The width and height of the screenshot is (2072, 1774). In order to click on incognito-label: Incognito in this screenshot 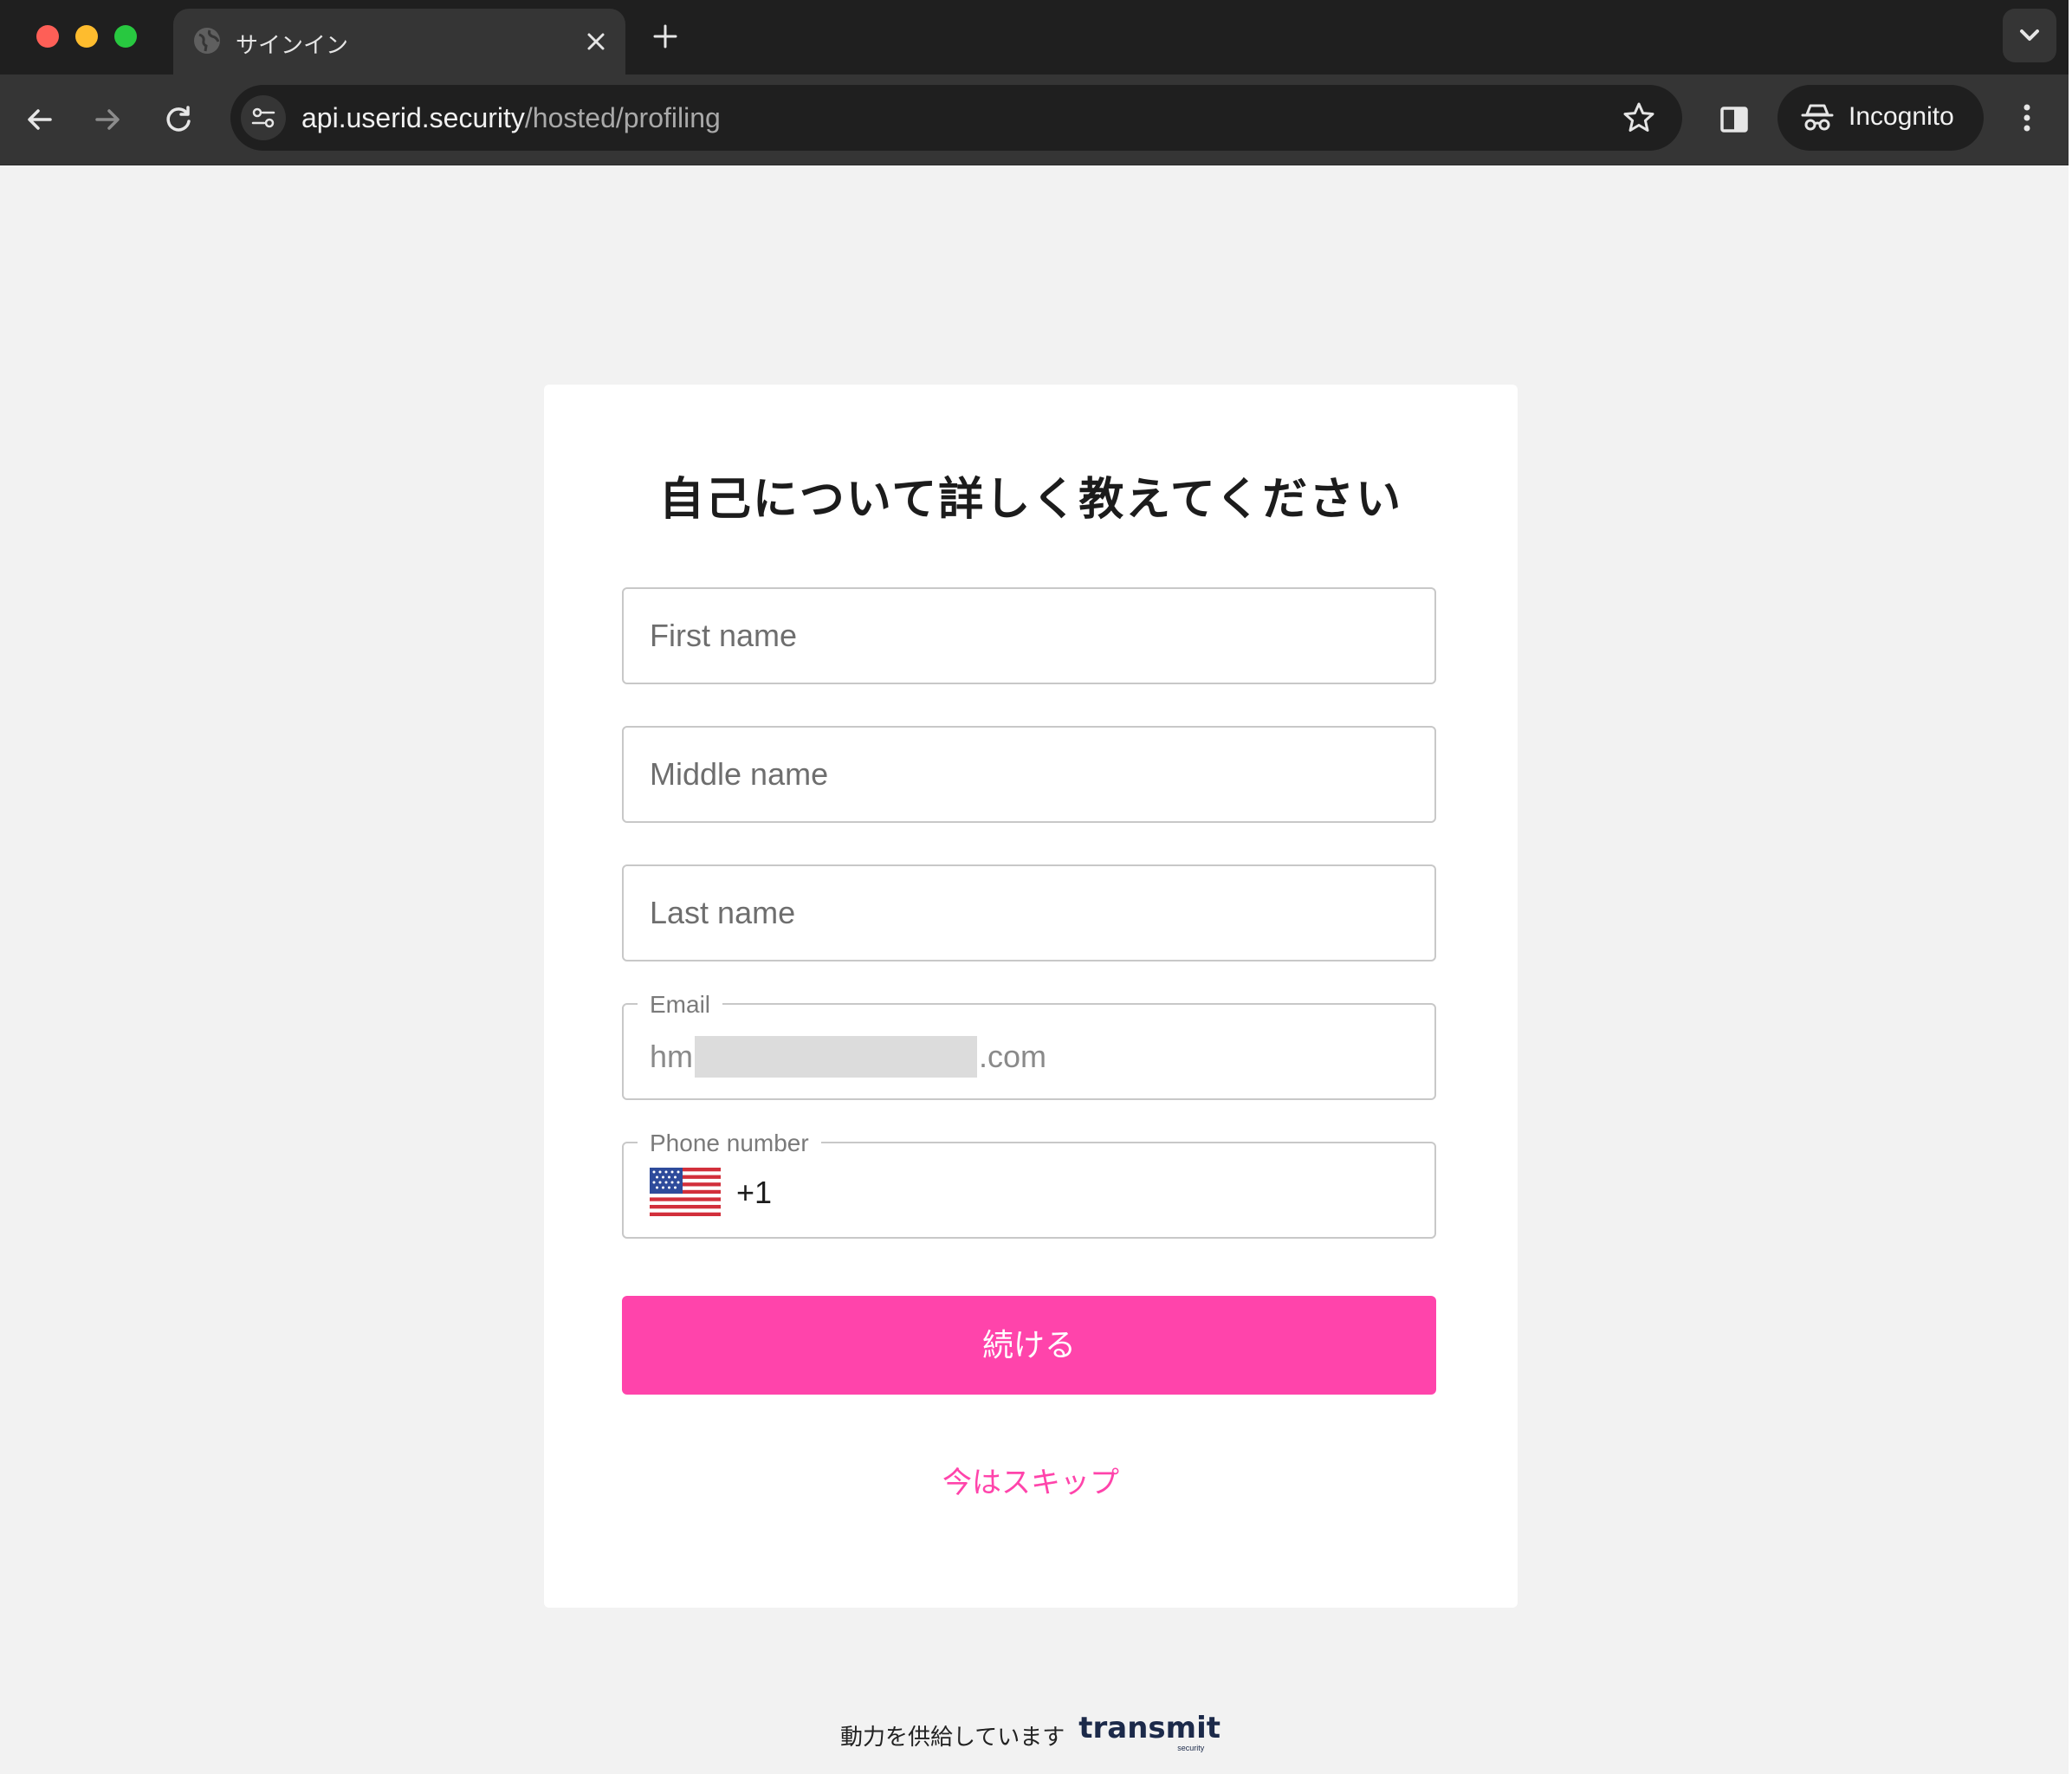, I will do `click(1901, 116)`.